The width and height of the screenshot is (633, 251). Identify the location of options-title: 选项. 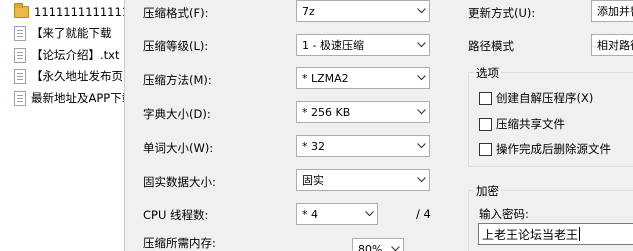
(487, 73).